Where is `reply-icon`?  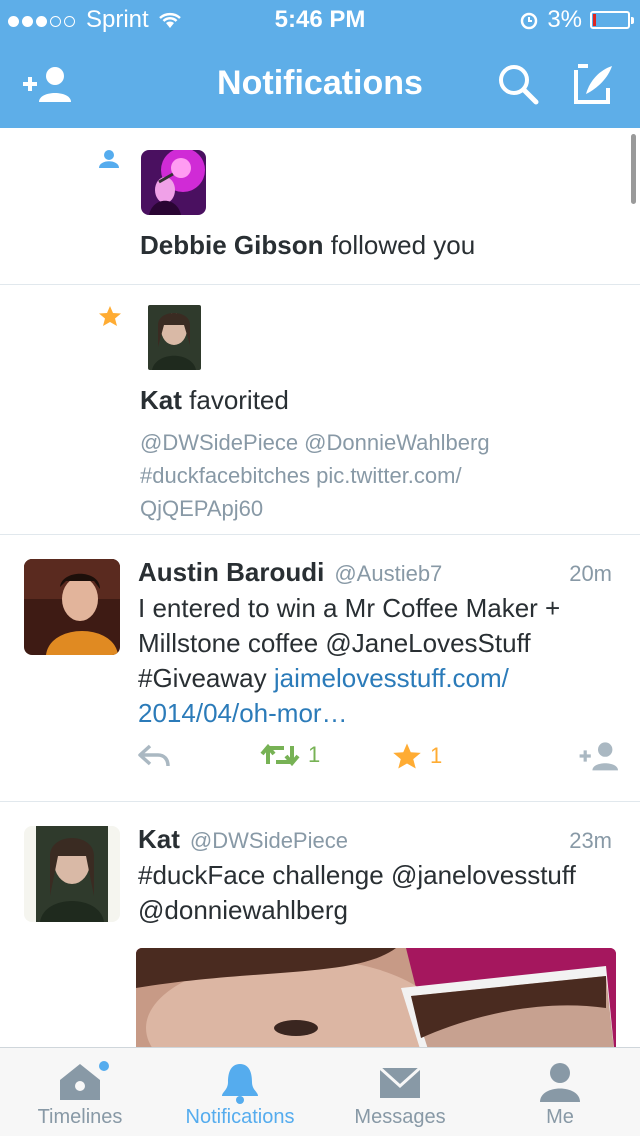 reply-icon is located at coordinates (154, 755).